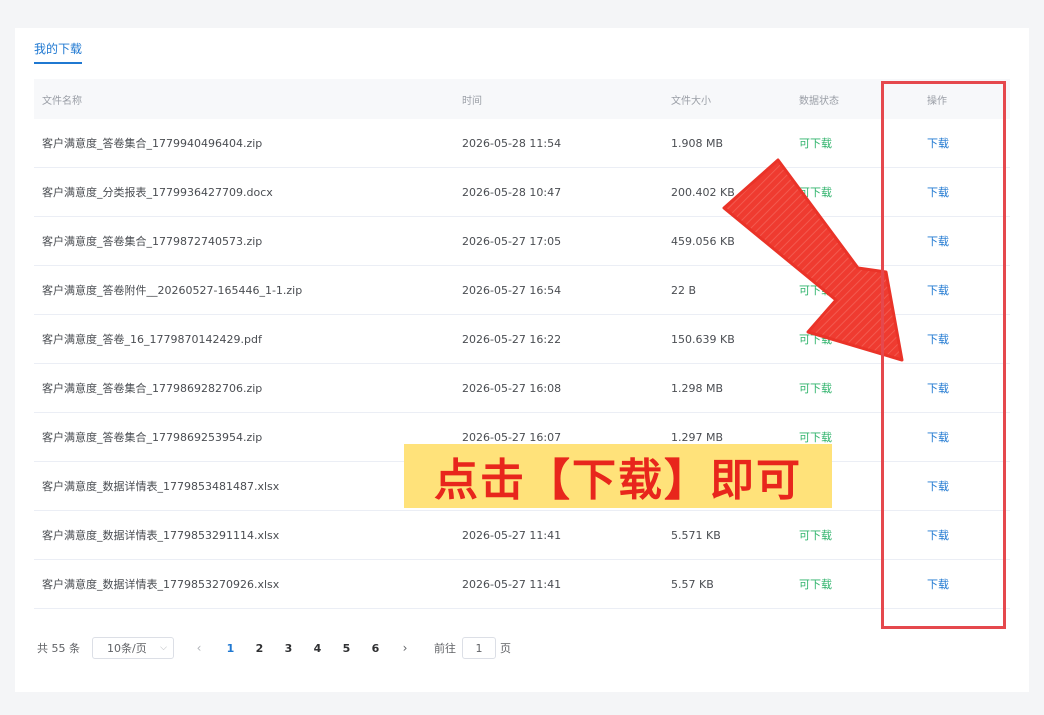  What do you see at coordinates (152, 339) in the screenshot?
I see `file-name-cell: 客户满意度_答卷_16_1779870142429.pdf` at bounding box center [152, 339].